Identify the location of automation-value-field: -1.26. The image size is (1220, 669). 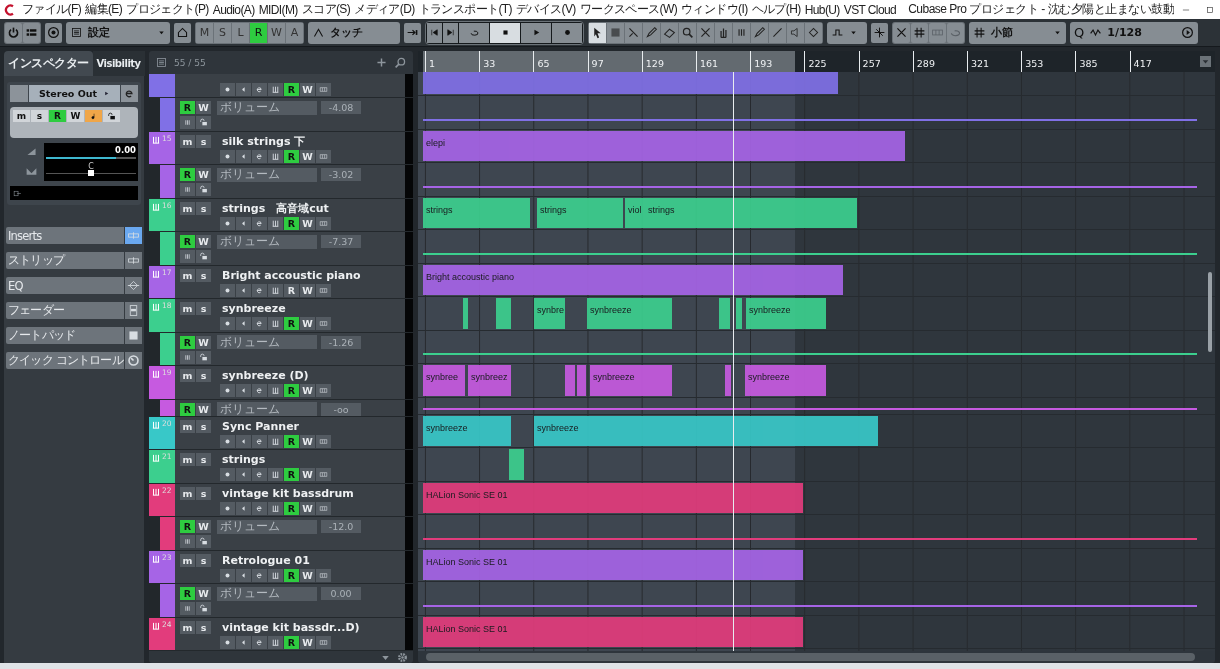
(341, 342).